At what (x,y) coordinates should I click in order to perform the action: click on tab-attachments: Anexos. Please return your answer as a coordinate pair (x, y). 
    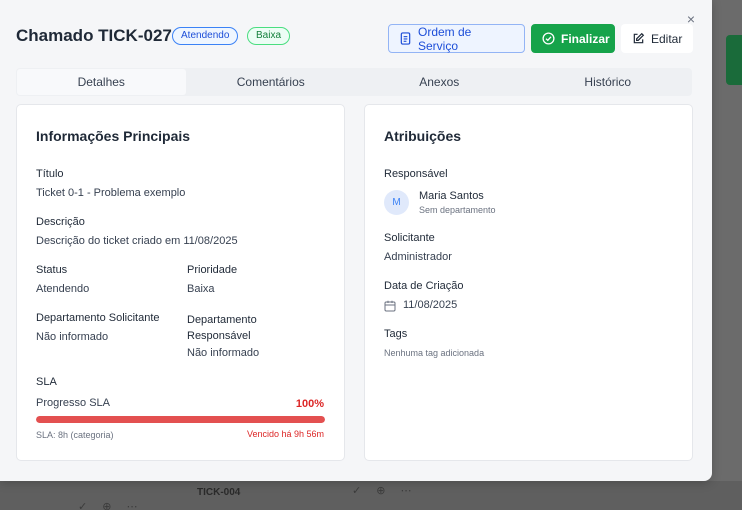
    Looking at the image, I should click on (439, 82).